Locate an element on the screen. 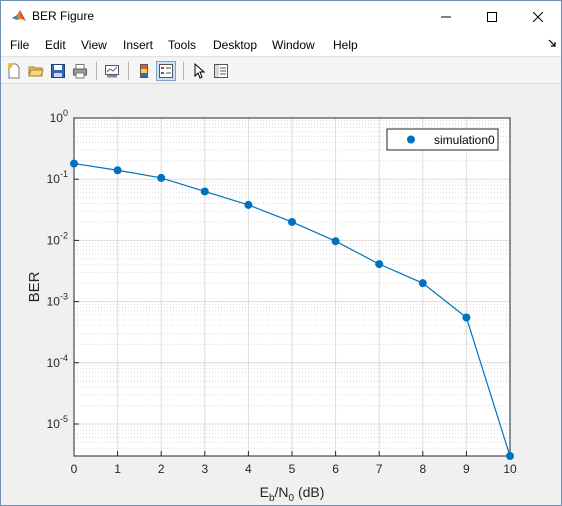  x-axis-label: Eb/N0 (dB) is located at coordinates (292, 494).